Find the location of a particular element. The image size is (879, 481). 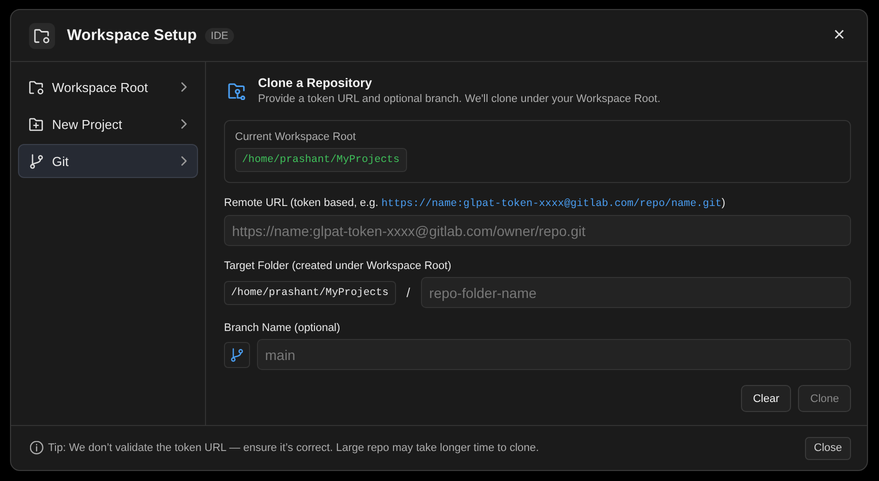

tip-text: Tip: We don’t validate the token URL — ensure it’s correct. Large repo may take longer time to clone. is located at coordinates (293, 448).